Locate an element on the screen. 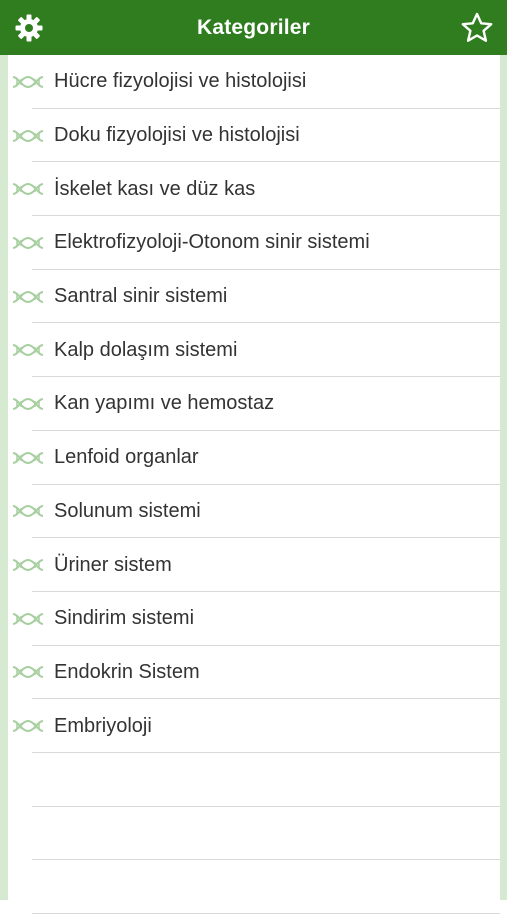 The height and width of the screenshot is (914, 507). category-list-item: Sindirim sistemi is located at coordinates (254, 619).